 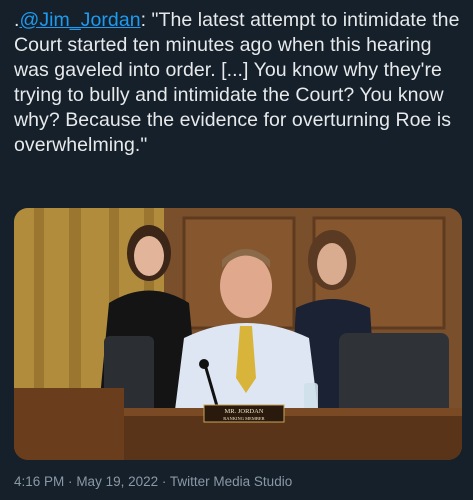 I want to click on tweet-date: May 19, 2022, so click(x=117, y=481).